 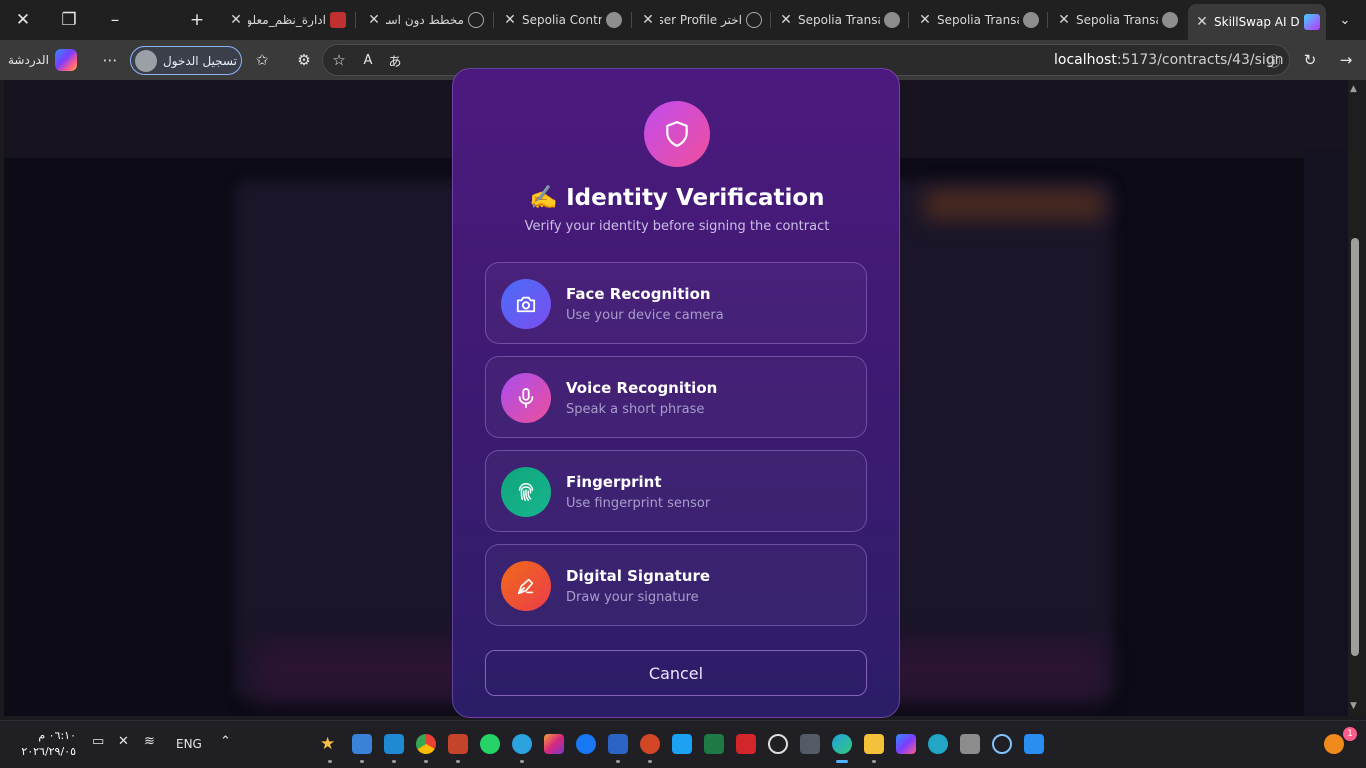 I want to click on copilot-icon, so click(x=65, y=60).